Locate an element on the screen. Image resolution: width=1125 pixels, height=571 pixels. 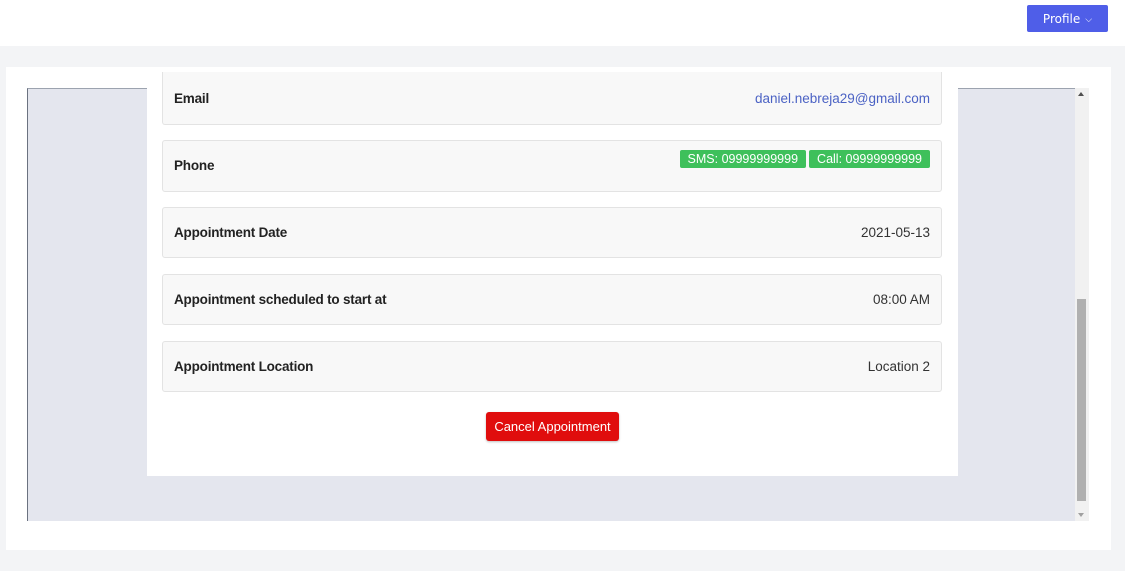
appointment-date-value: 2021-05-13 is located at coordinates (895, 232).